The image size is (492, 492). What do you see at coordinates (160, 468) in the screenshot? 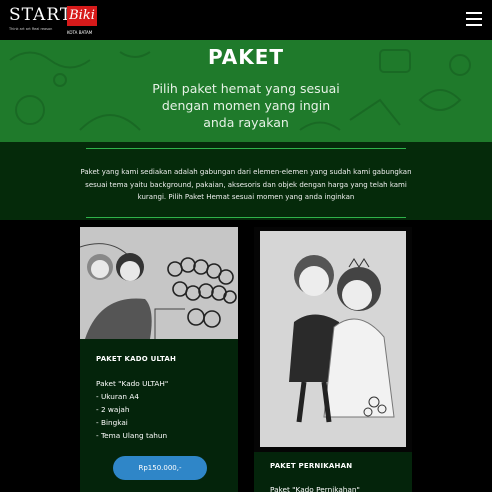
I see `price-button: Rp150.000,-` at bounding box center [160, 468].